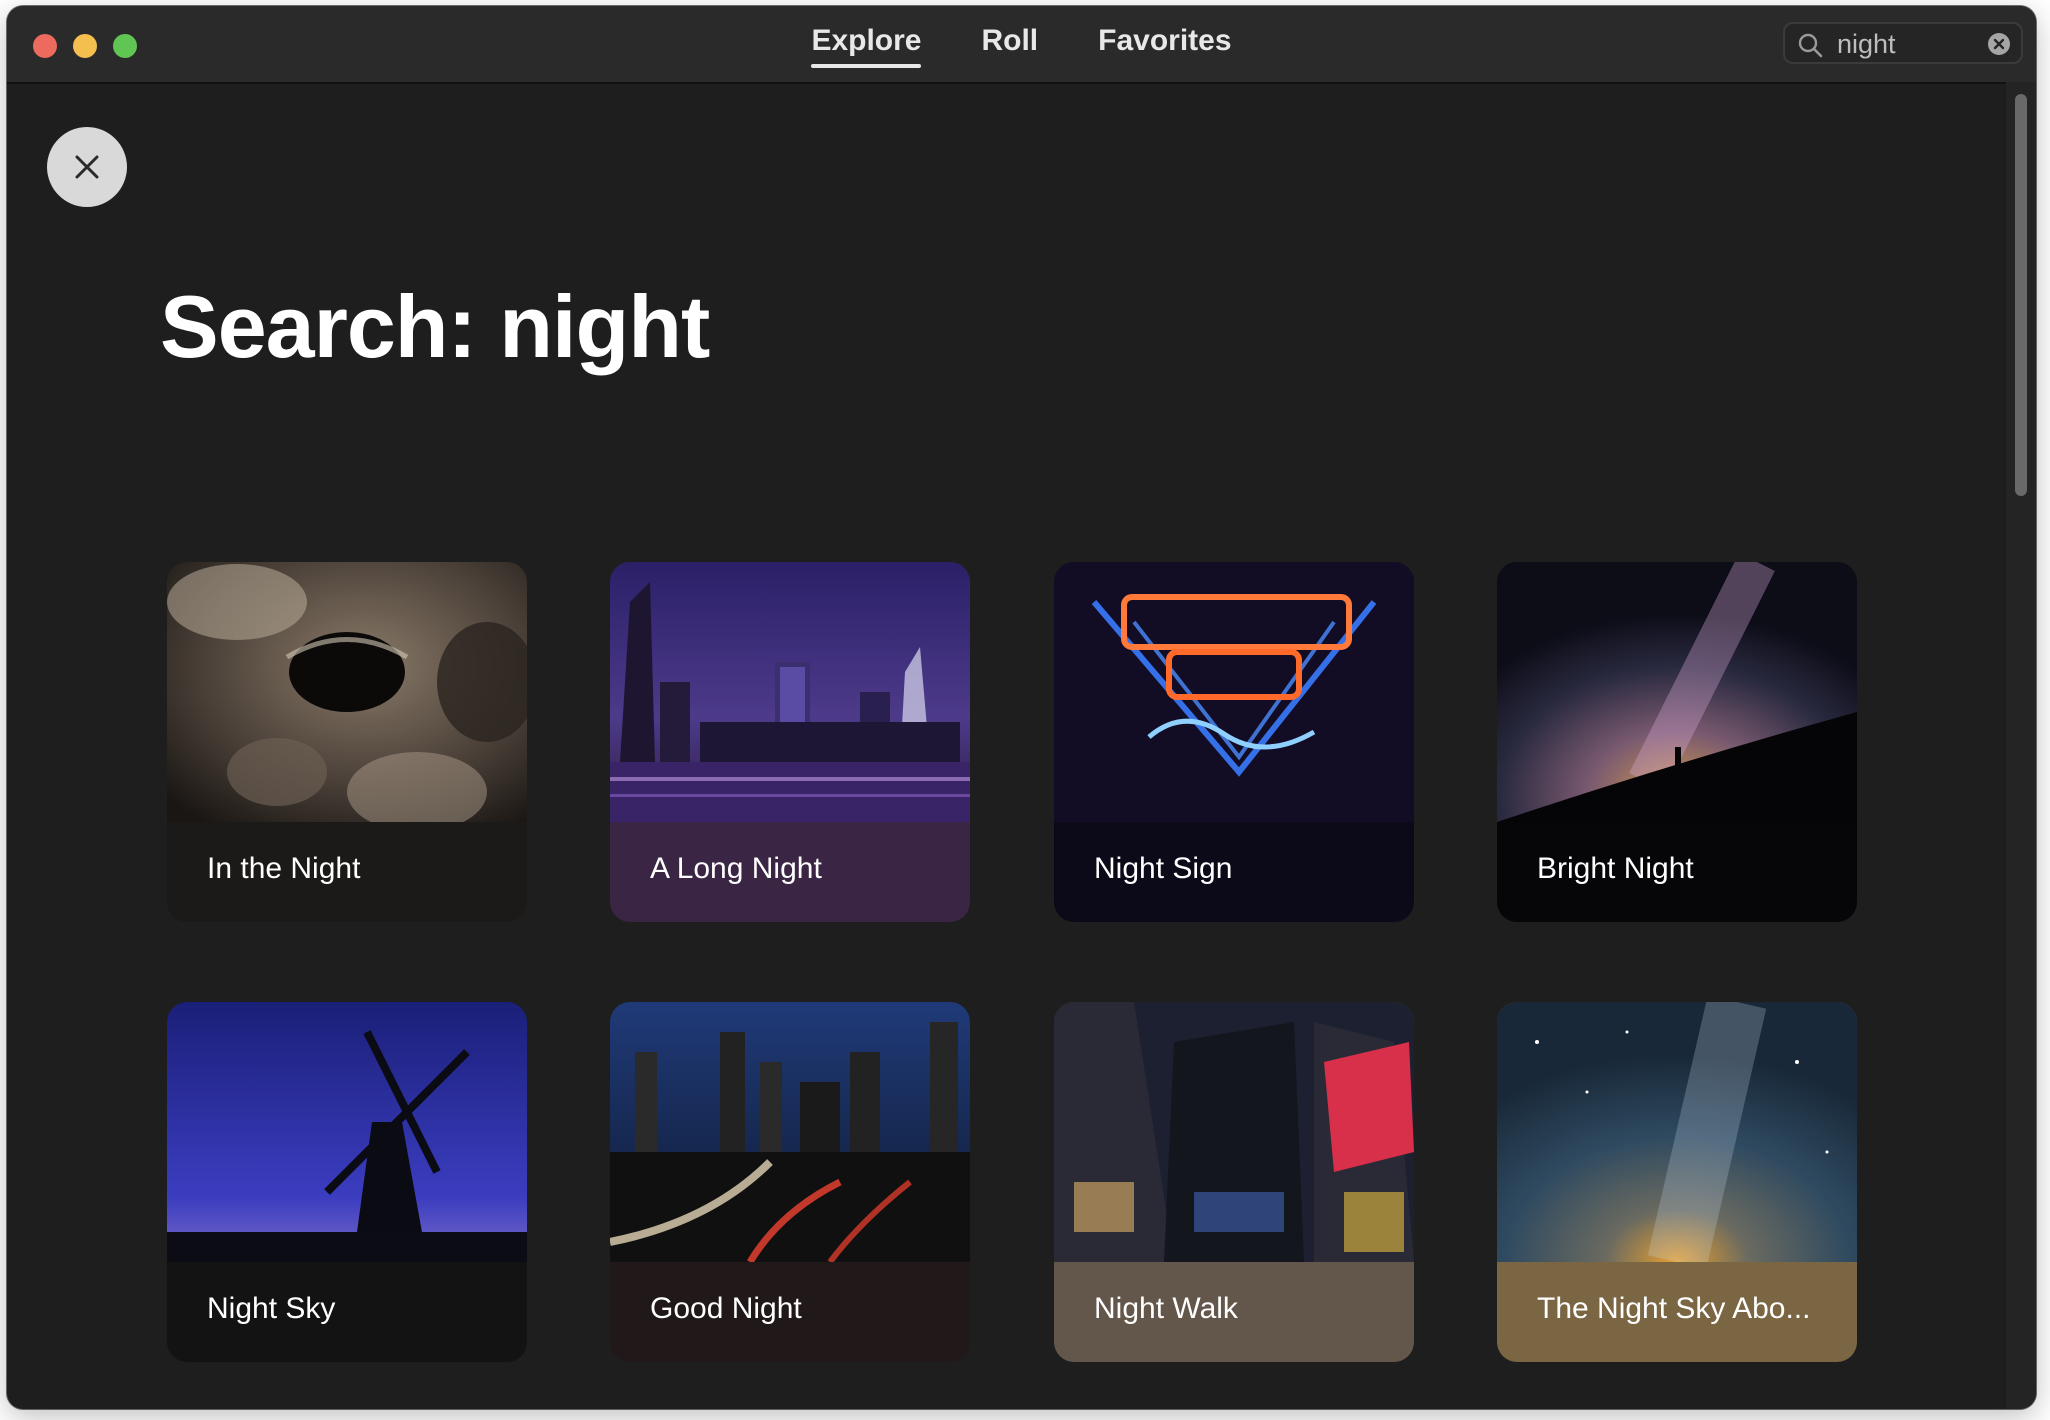  Describe the element at coordinates (726, 1308) in the screenshot. I see `card-title: Good Night` at that location.